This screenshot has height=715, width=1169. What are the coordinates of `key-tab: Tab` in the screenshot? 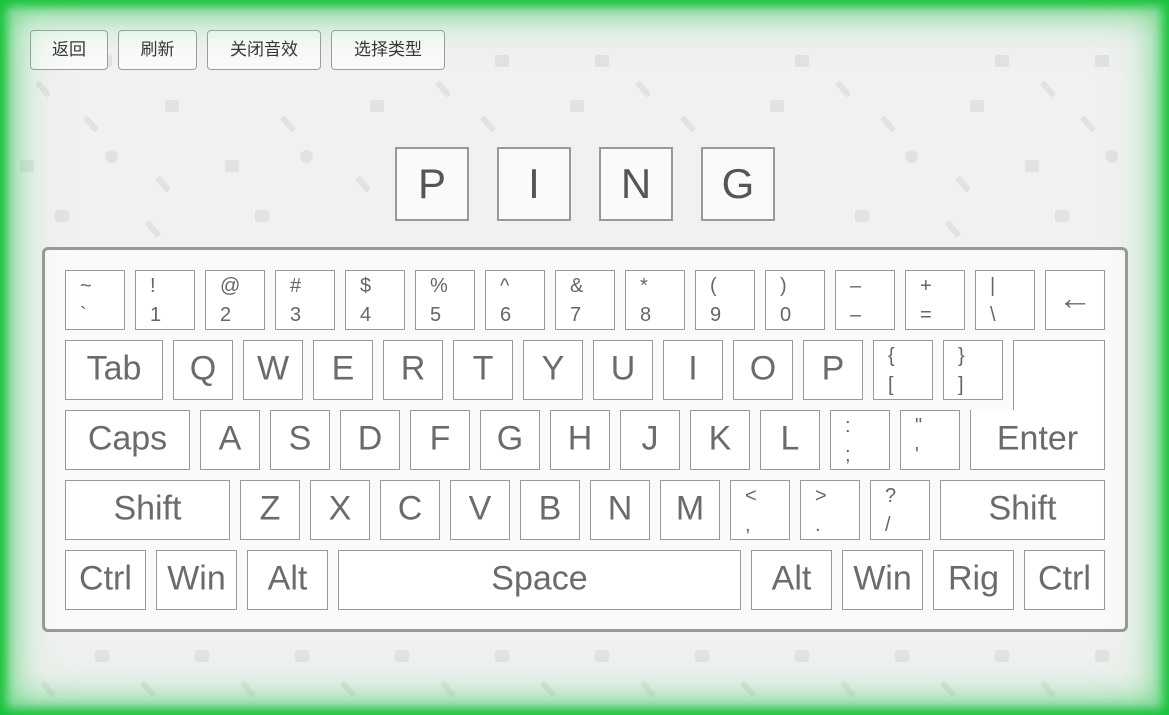 It's located at (114, 370).